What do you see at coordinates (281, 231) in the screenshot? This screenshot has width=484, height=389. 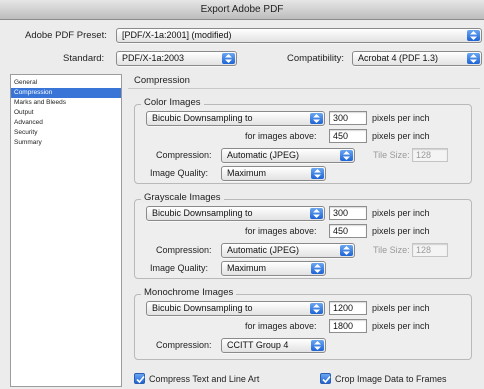 I see `grayscale-above-label: for images above:` at bounding box center [281, 231].